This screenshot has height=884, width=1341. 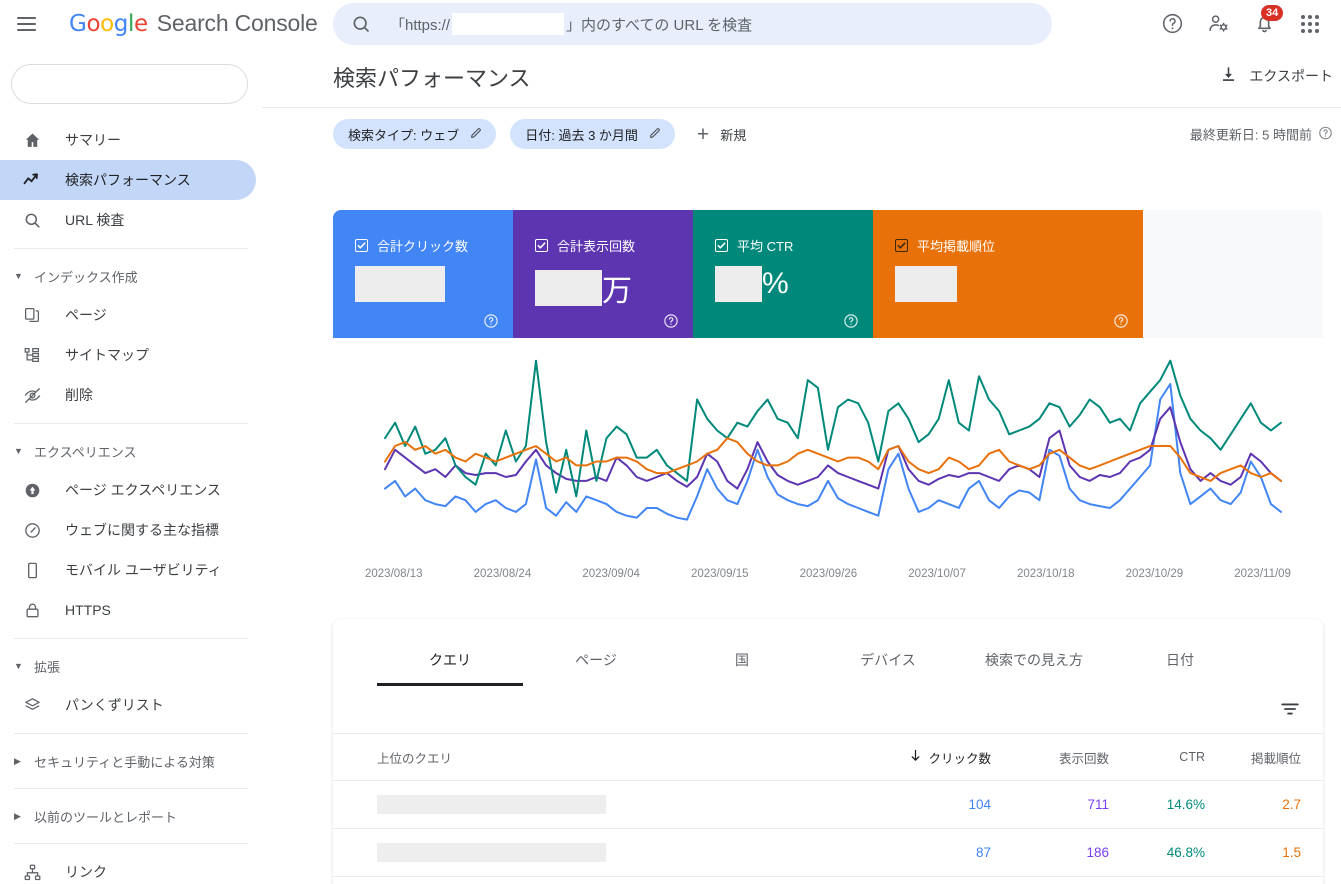 What do you see at coordinates (592, 134) in the screenshot?
I see `filter-chip-date: 日付: 過去 3 か月間` at bounding box center [592, 134].